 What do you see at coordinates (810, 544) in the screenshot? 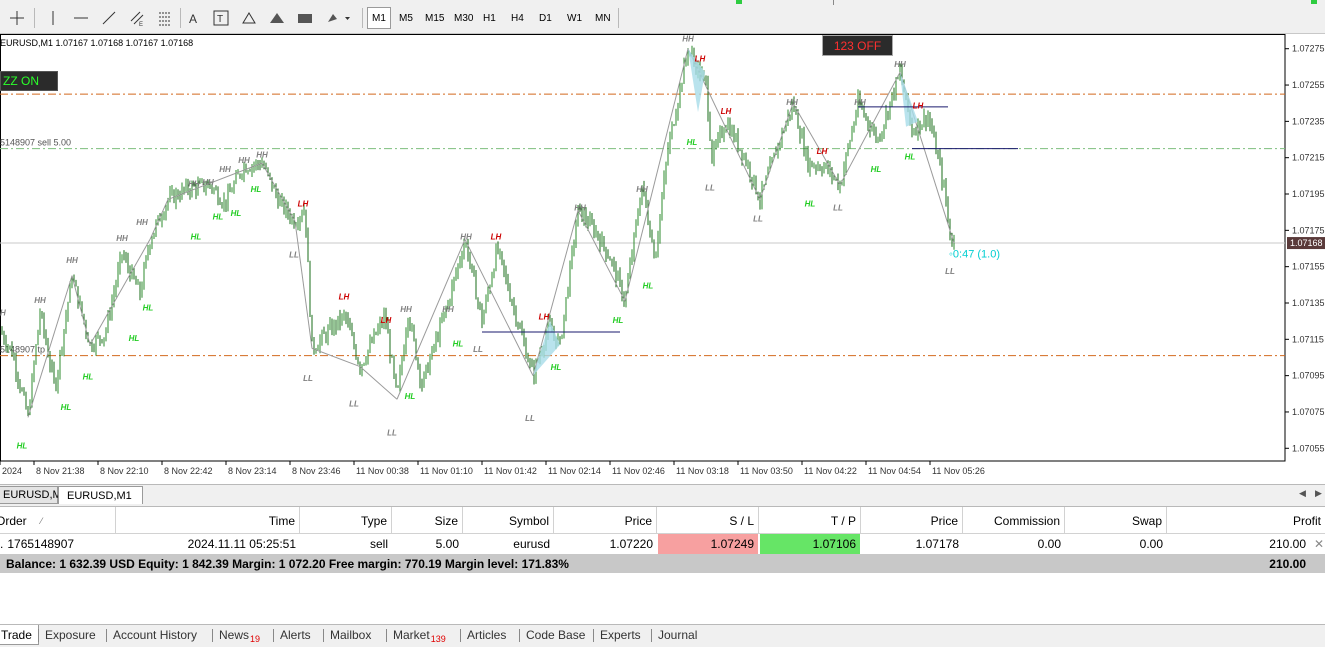
I see `tp-cell: 1.07106` at bounding box center [810, 544].